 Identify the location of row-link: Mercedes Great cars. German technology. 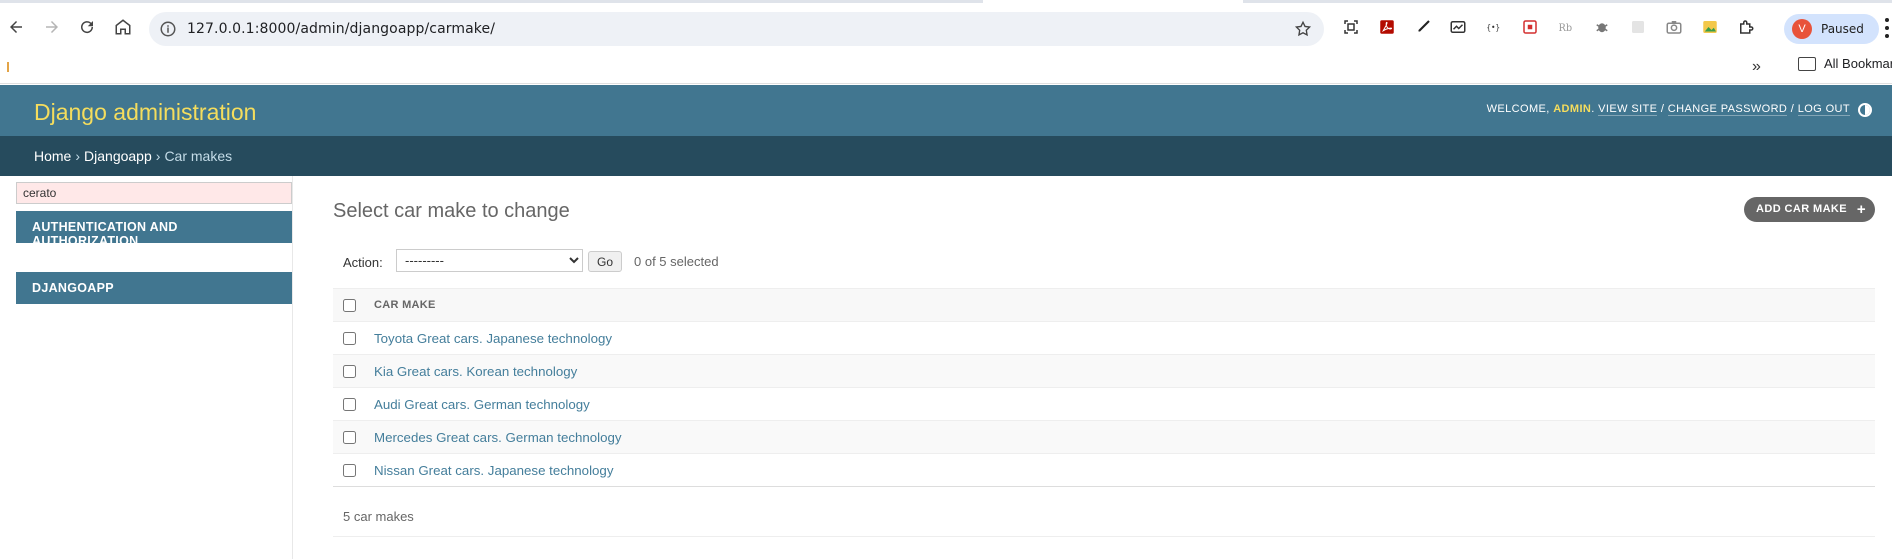
(498, 437).